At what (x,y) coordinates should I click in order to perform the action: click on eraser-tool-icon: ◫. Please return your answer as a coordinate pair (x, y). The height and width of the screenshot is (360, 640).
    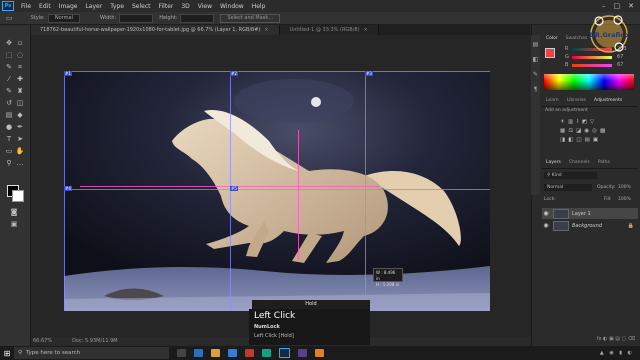
    Looking at the image, I should click on (20, 103).